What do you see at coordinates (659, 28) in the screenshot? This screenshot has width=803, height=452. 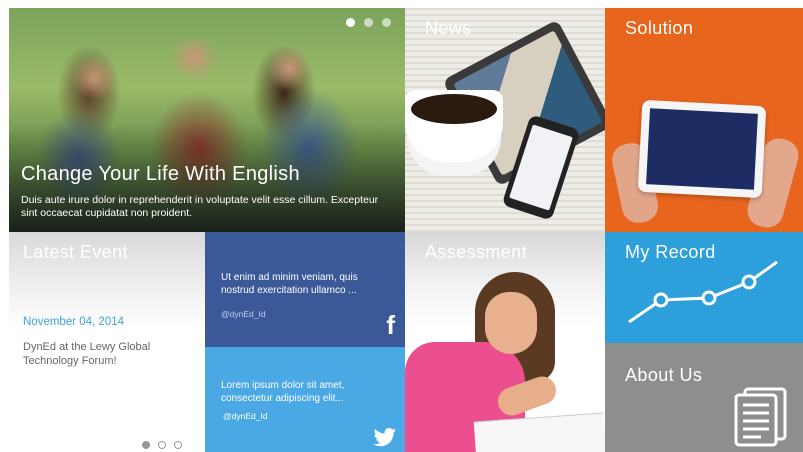 I see `solution-title: Solution` at bounding box center [659, 28].